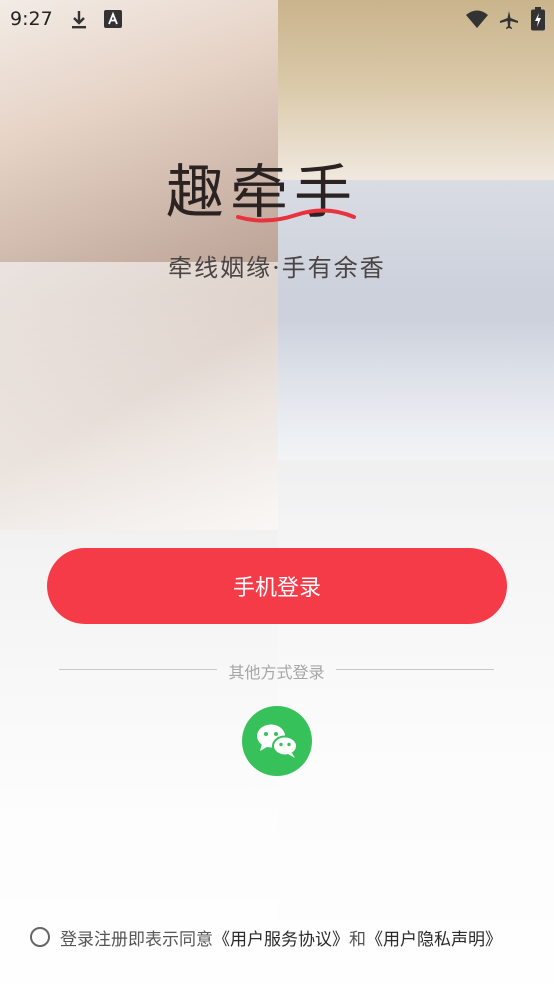  What do you see at coordinates (477, 21) in the screenshot?
I see `wifi-icon` at bounding box center [477, 21].